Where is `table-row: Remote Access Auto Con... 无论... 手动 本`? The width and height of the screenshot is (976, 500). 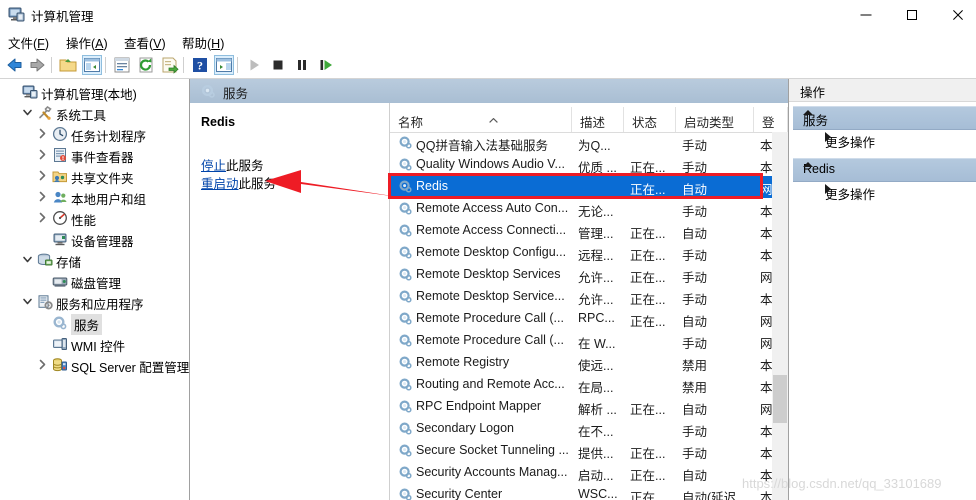 table-row: Remote Access Auto Con... 无论... 手动 本 is located at coordinates (581, 209).